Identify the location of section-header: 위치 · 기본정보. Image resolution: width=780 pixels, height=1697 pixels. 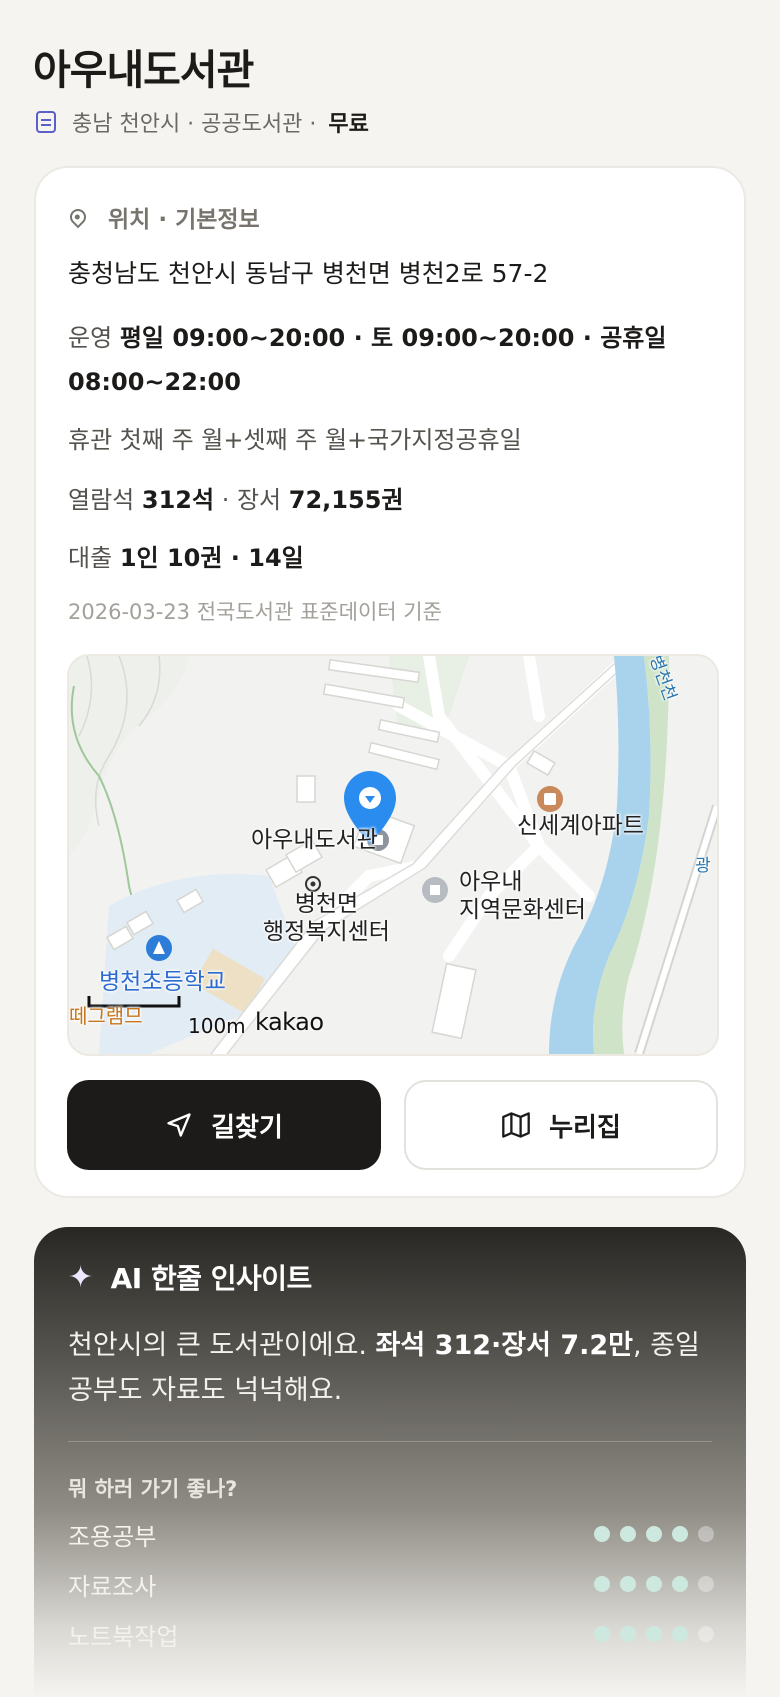
(163, 217).